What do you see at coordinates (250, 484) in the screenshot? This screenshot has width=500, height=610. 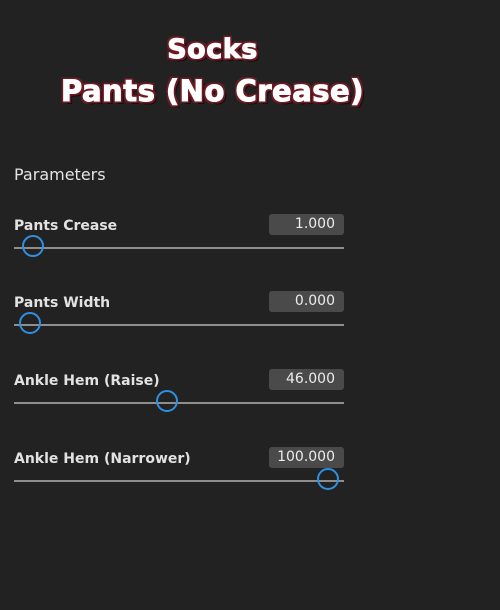 I see `param-ankle-hem-narrower: Ankle Hem (Narrower) 100.000` at bounding box center [250, 484].